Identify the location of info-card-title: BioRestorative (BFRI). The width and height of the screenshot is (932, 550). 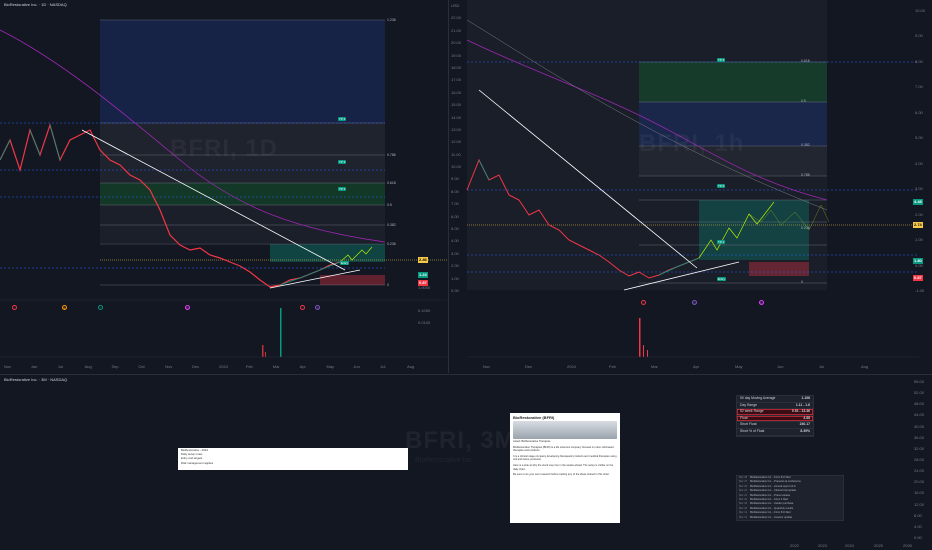
(534, 417).